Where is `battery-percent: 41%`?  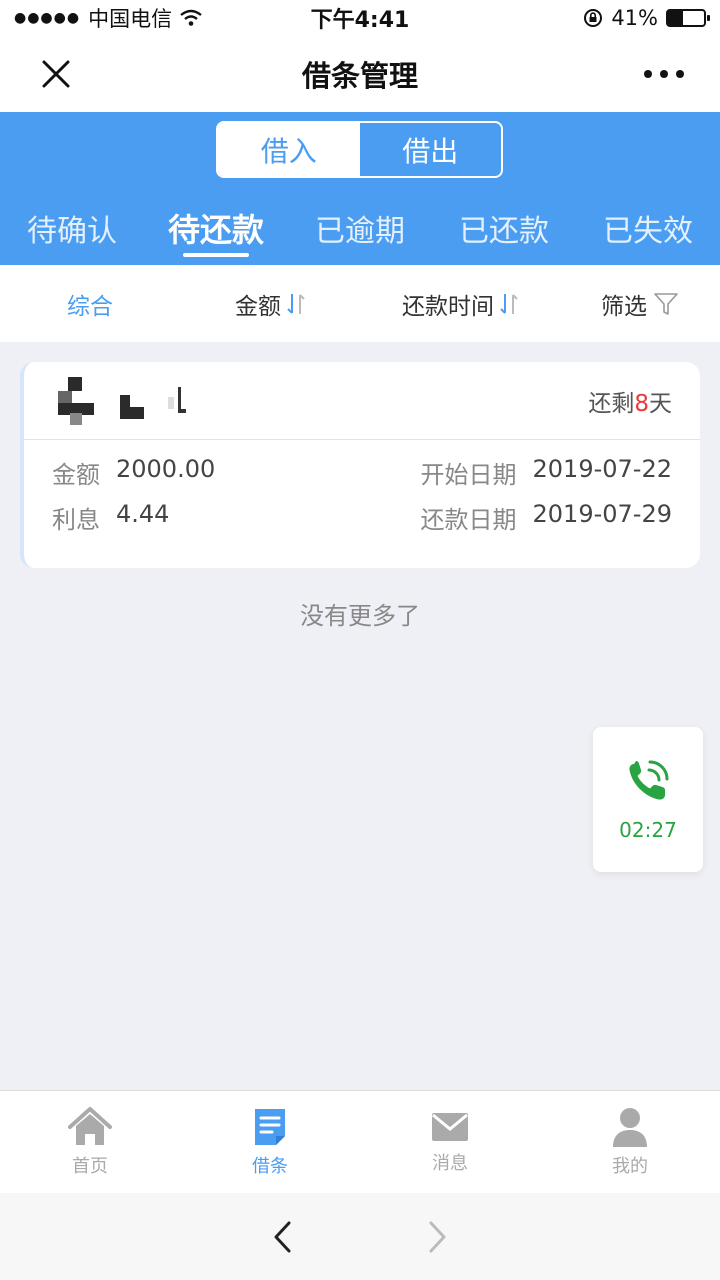
battery-percent: 41% is located at coordinates (634, 18).